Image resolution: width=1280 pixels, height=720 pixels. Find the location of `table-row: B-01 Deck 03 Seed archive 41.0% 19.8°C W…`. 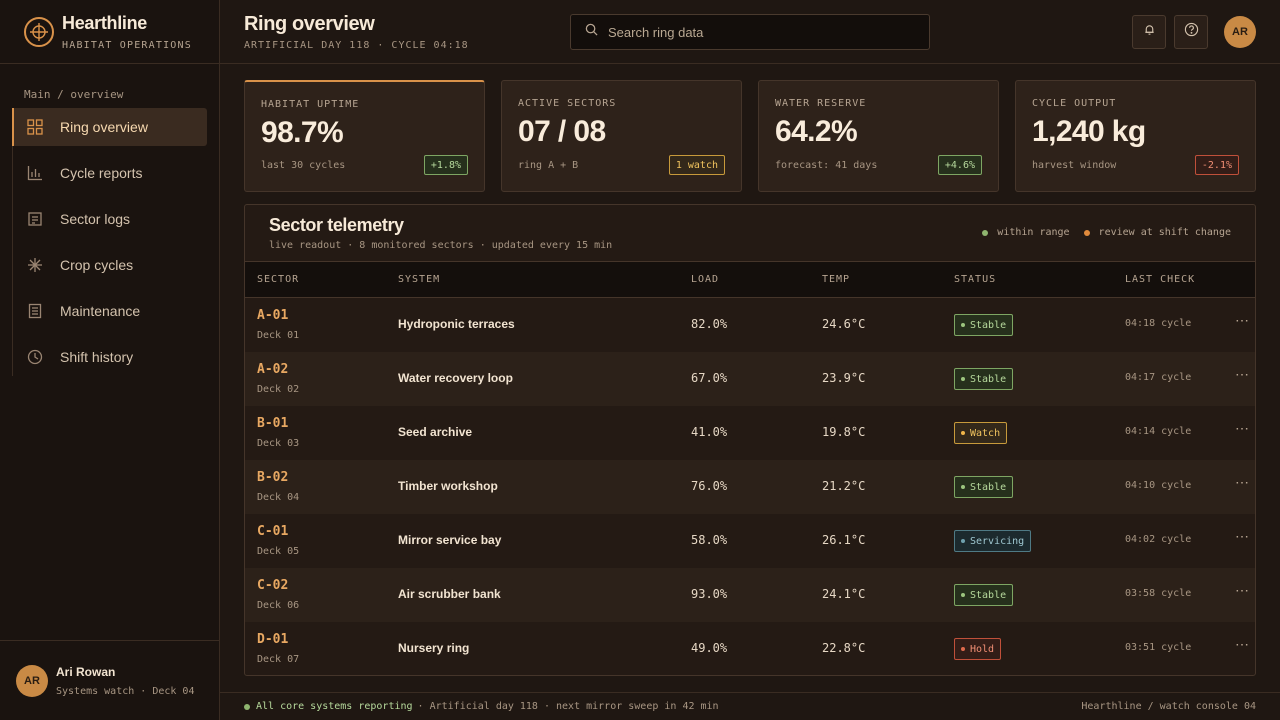

table-row: B-01 Deck 03 Seed archive 41.0% 19.8°C W… is located at coordinates (750, 433).